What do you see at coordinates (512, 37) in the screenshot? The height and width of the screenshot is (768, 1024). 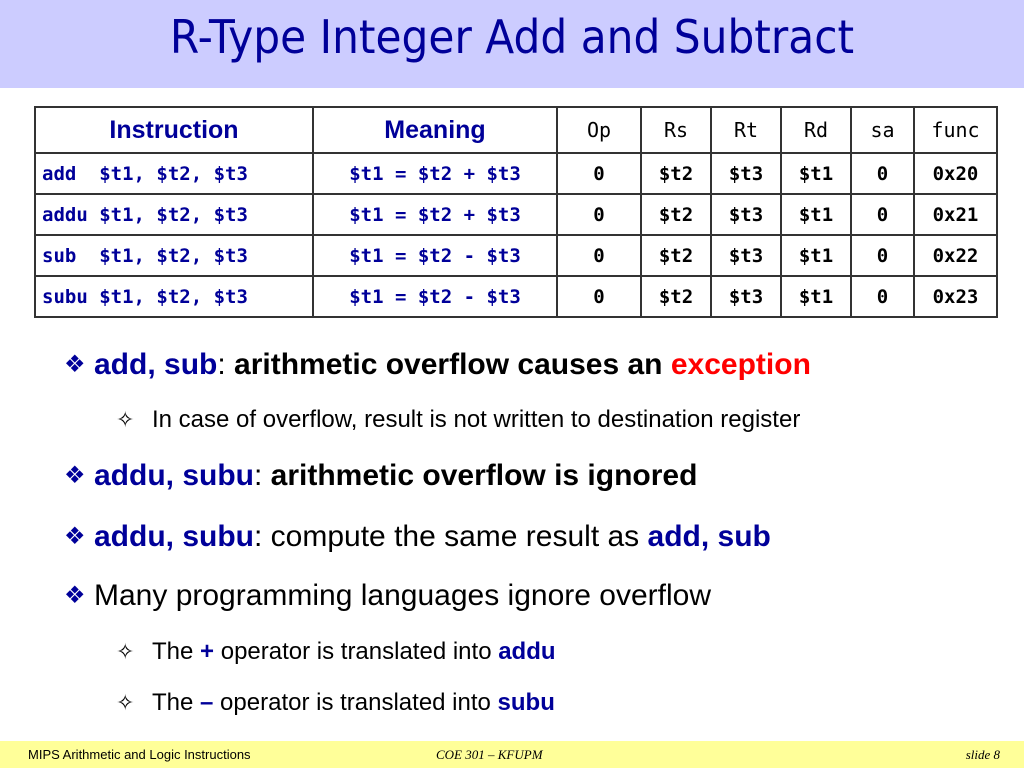 I see `slide-title: R-Type Integer Add and Subtract` at bounding box center [512, 37].